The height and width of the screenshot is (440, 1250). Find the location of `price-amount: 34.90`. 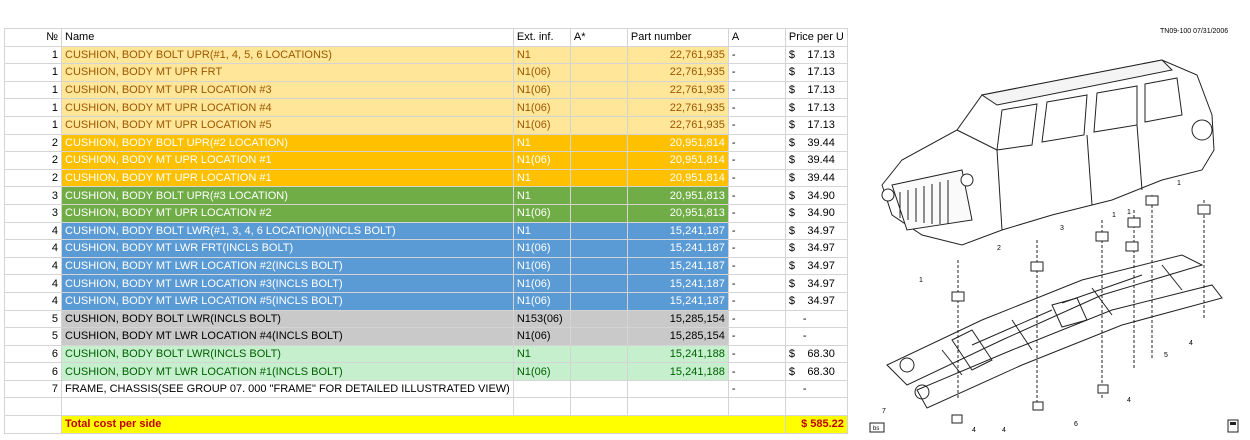

price-amount: 34.90 is located at coordinates (821, 195).